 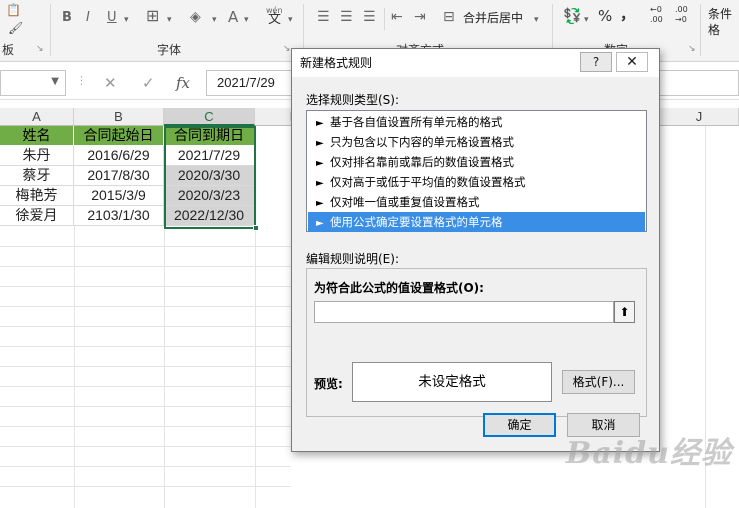 What do you see at coordinates (572, 16) in the screenshot?
I see `currency-icon: 💱` at bounding box center [572, 16].